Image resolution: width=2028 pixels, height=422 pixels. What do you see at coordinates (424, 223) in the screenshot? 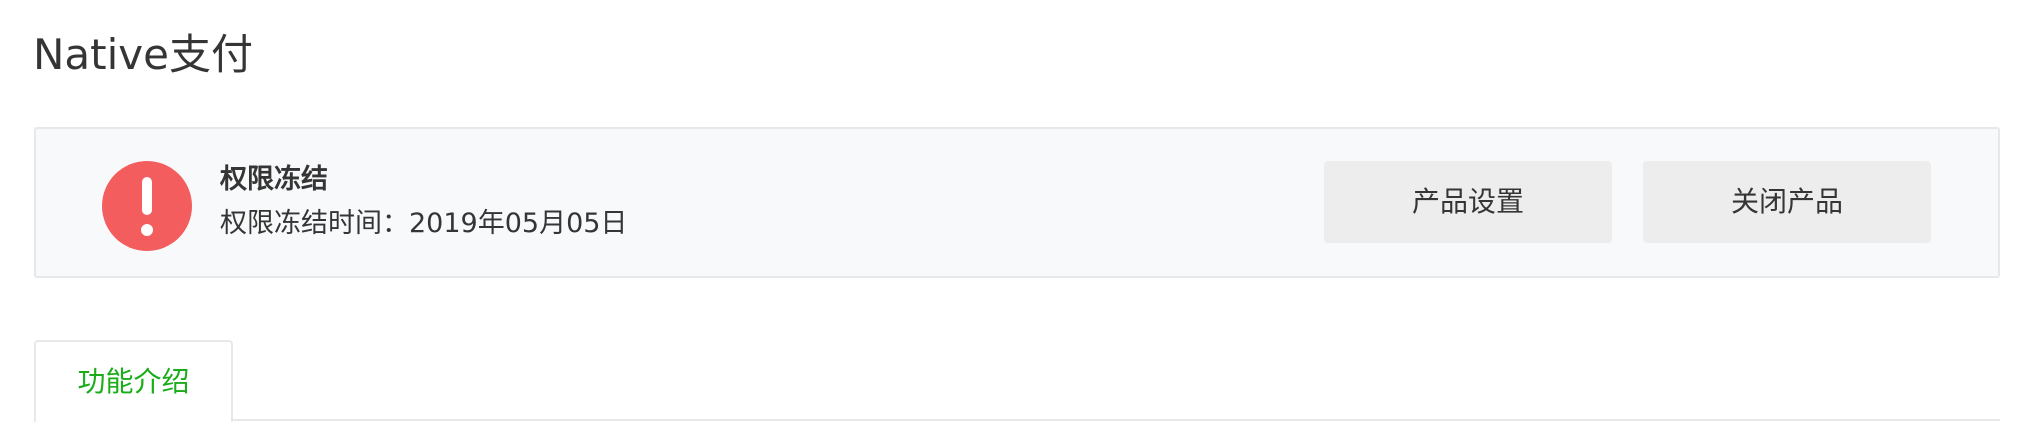
I see `status-freeze-time: 权限冻结时间：2019年05月05日` at bounding box center [424, 223].